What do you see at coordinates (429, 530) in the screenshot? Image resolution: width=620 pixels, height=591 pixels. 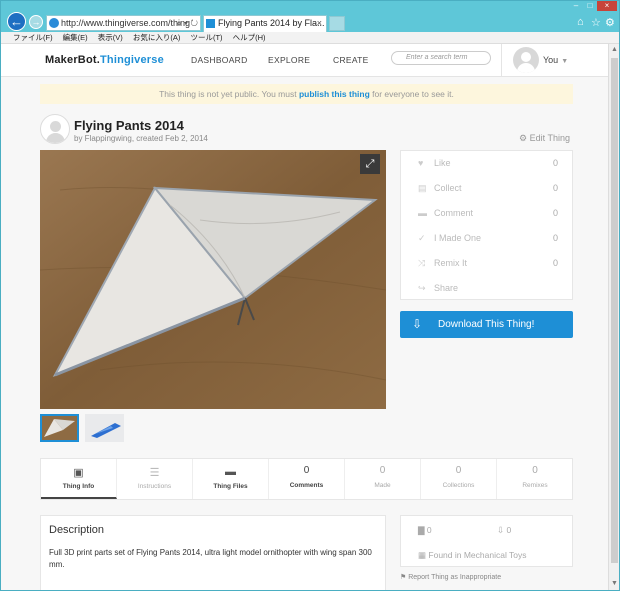 I see `views-count: 0` at bounding box center [429, 530].